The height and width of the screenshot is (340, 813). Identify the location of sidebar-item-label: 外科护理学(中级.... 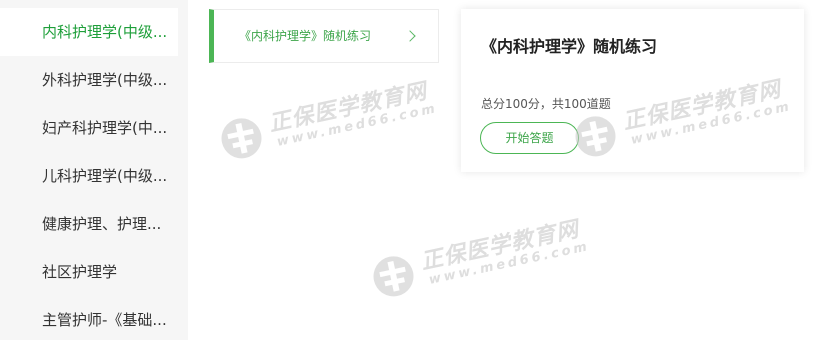
(105, 80).